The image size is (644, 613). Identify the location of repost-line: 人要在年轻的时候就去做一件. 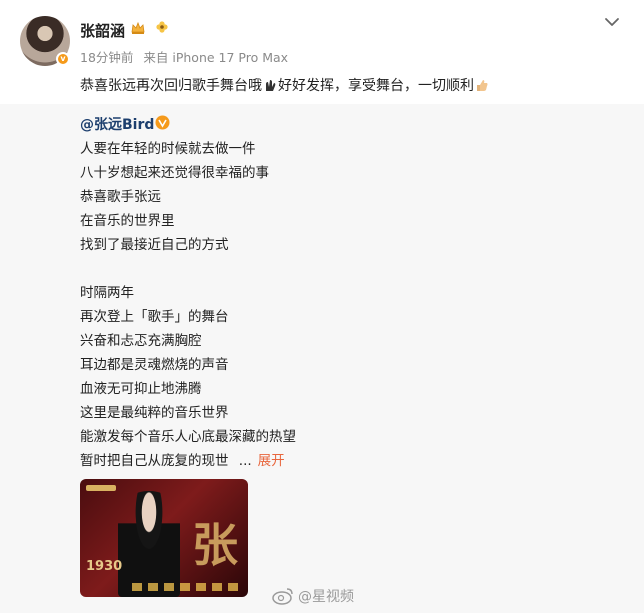
(168, 149).